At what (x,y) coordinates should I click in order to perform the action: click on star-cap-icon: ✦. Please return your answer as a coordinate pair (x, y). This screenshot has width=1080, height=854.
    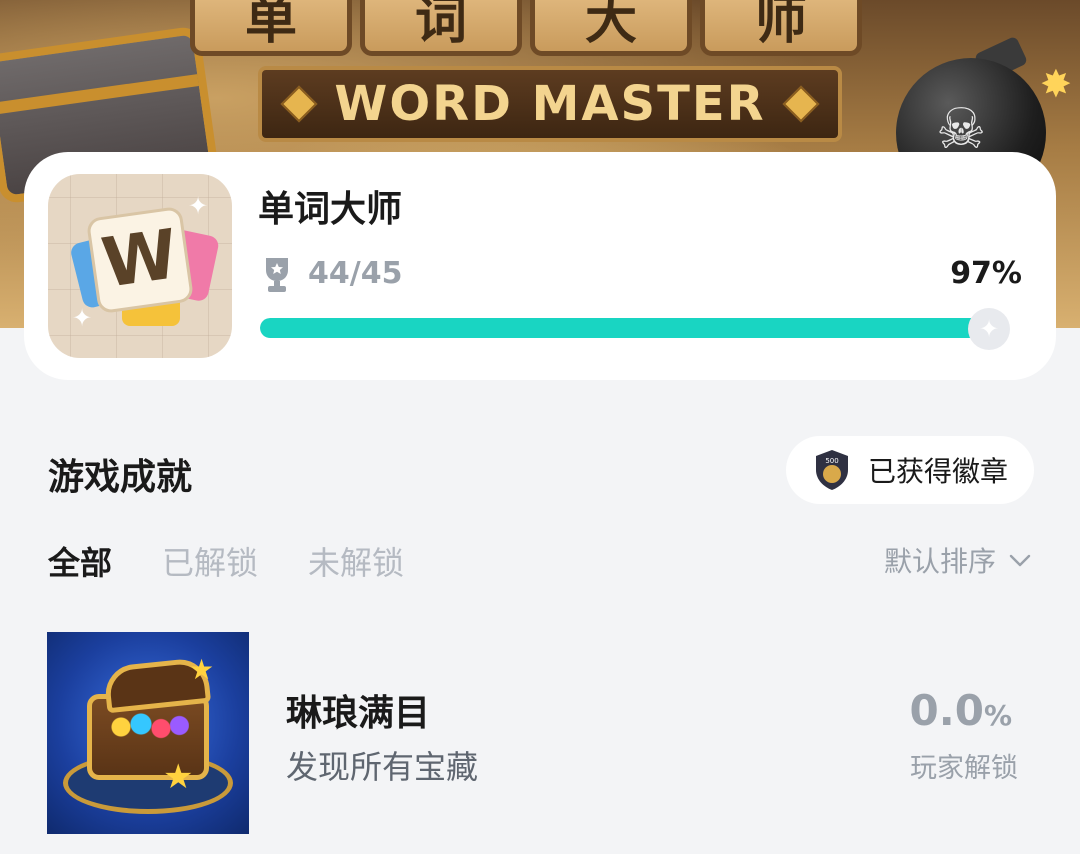
    Looking at the image, I should click on (989, 329).